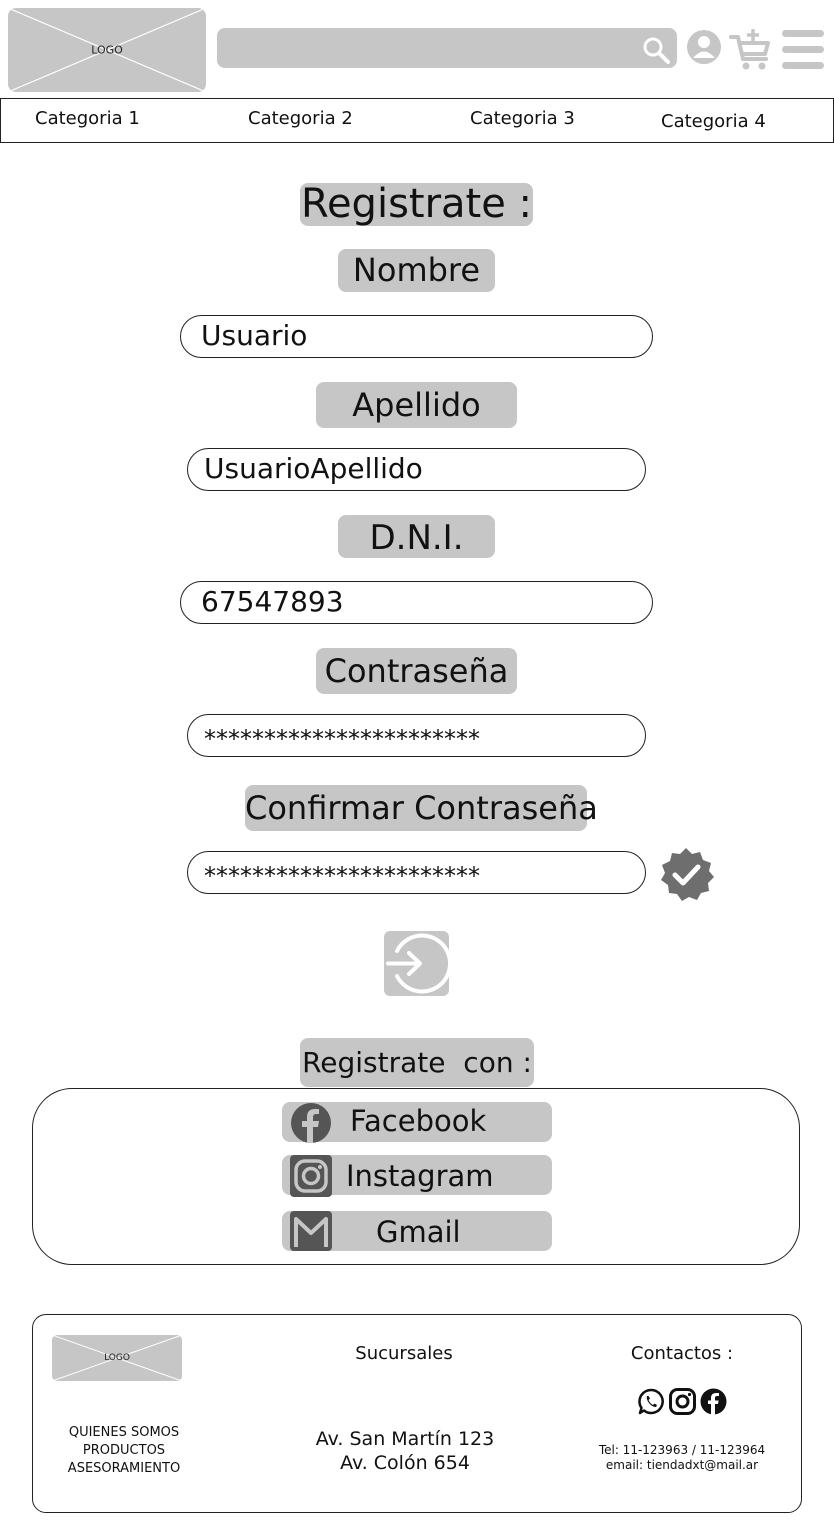 This screenshot has height=1524, width=834. I want to click on login-arrow-icon, so click(419, 963).